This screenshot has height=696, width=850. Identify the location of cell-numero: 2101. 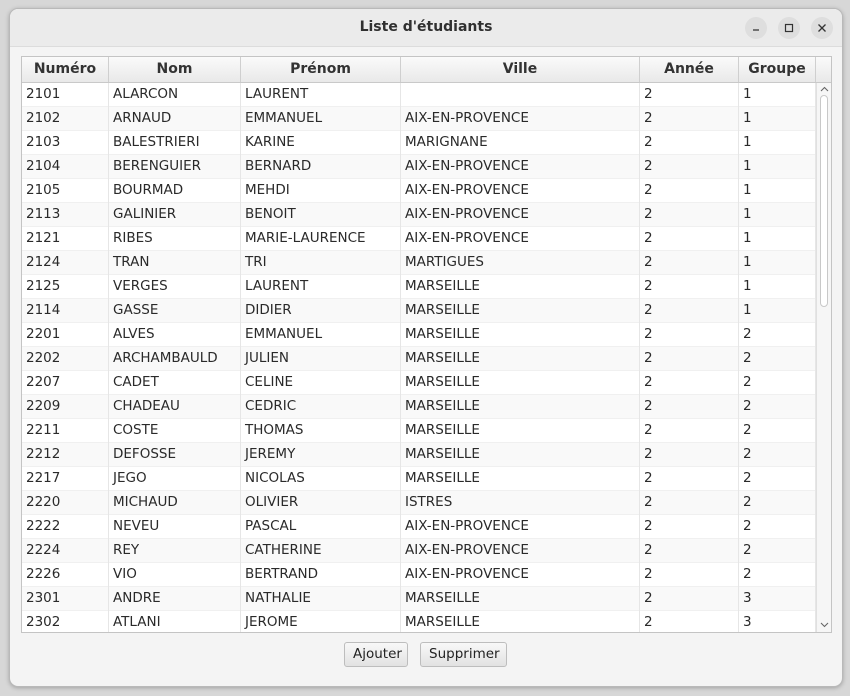
(65, 95).